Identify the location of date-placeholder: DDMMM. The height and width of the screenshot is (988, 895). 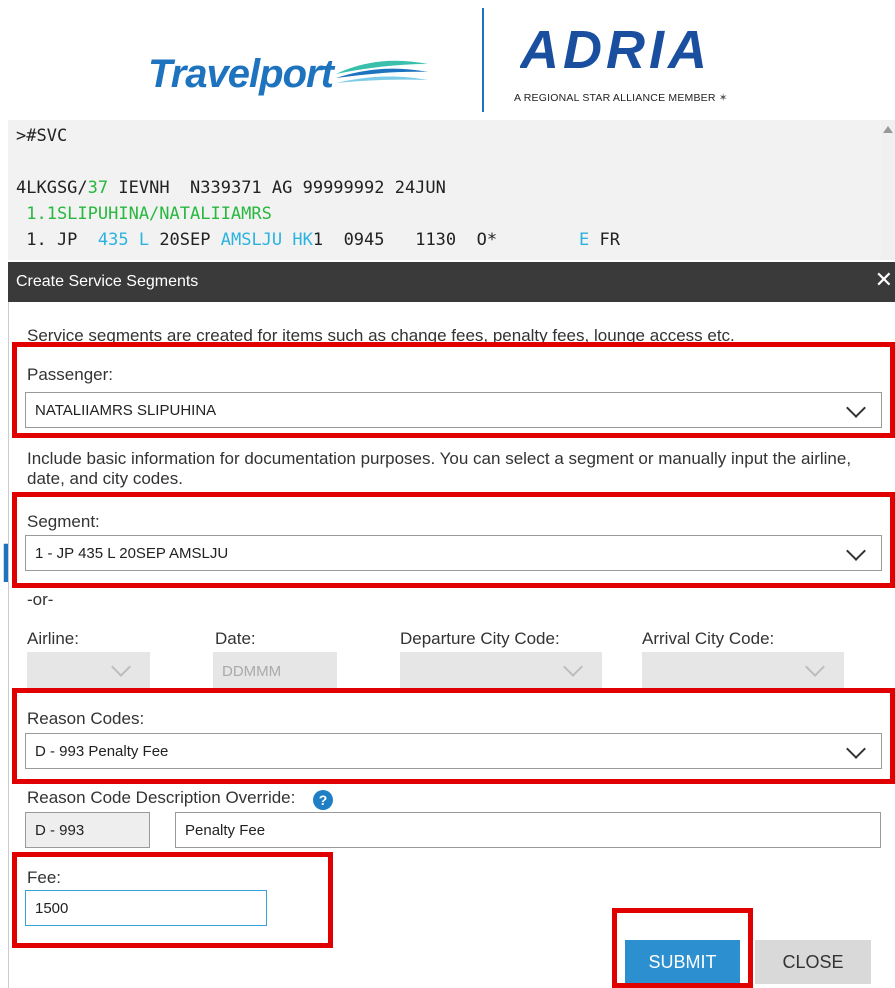
(252, 671).